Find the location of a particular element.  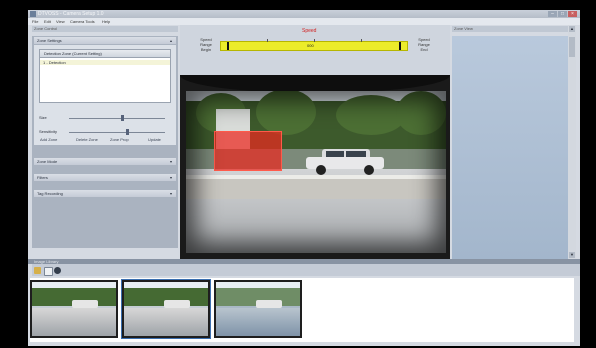

close-icon: × is located at coordinates (572, 14).